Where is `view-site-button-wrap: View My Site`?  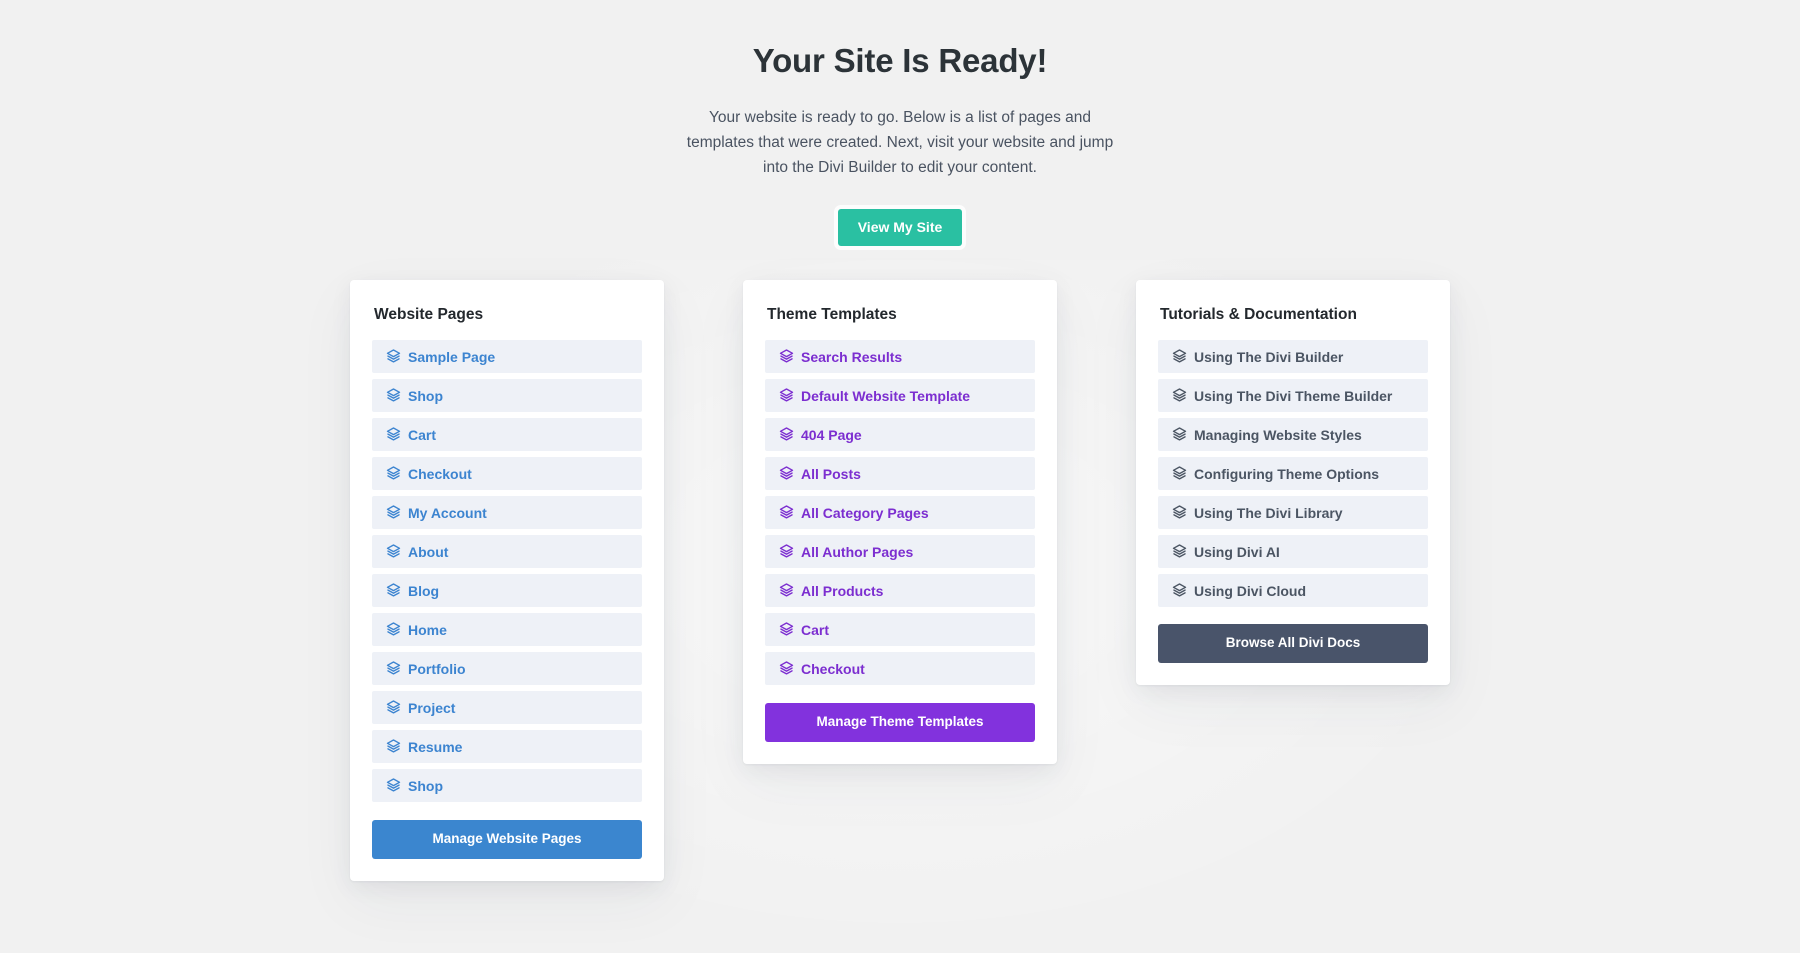
view-site-button-wrap: View My Site is located at coordinates (900, 227).